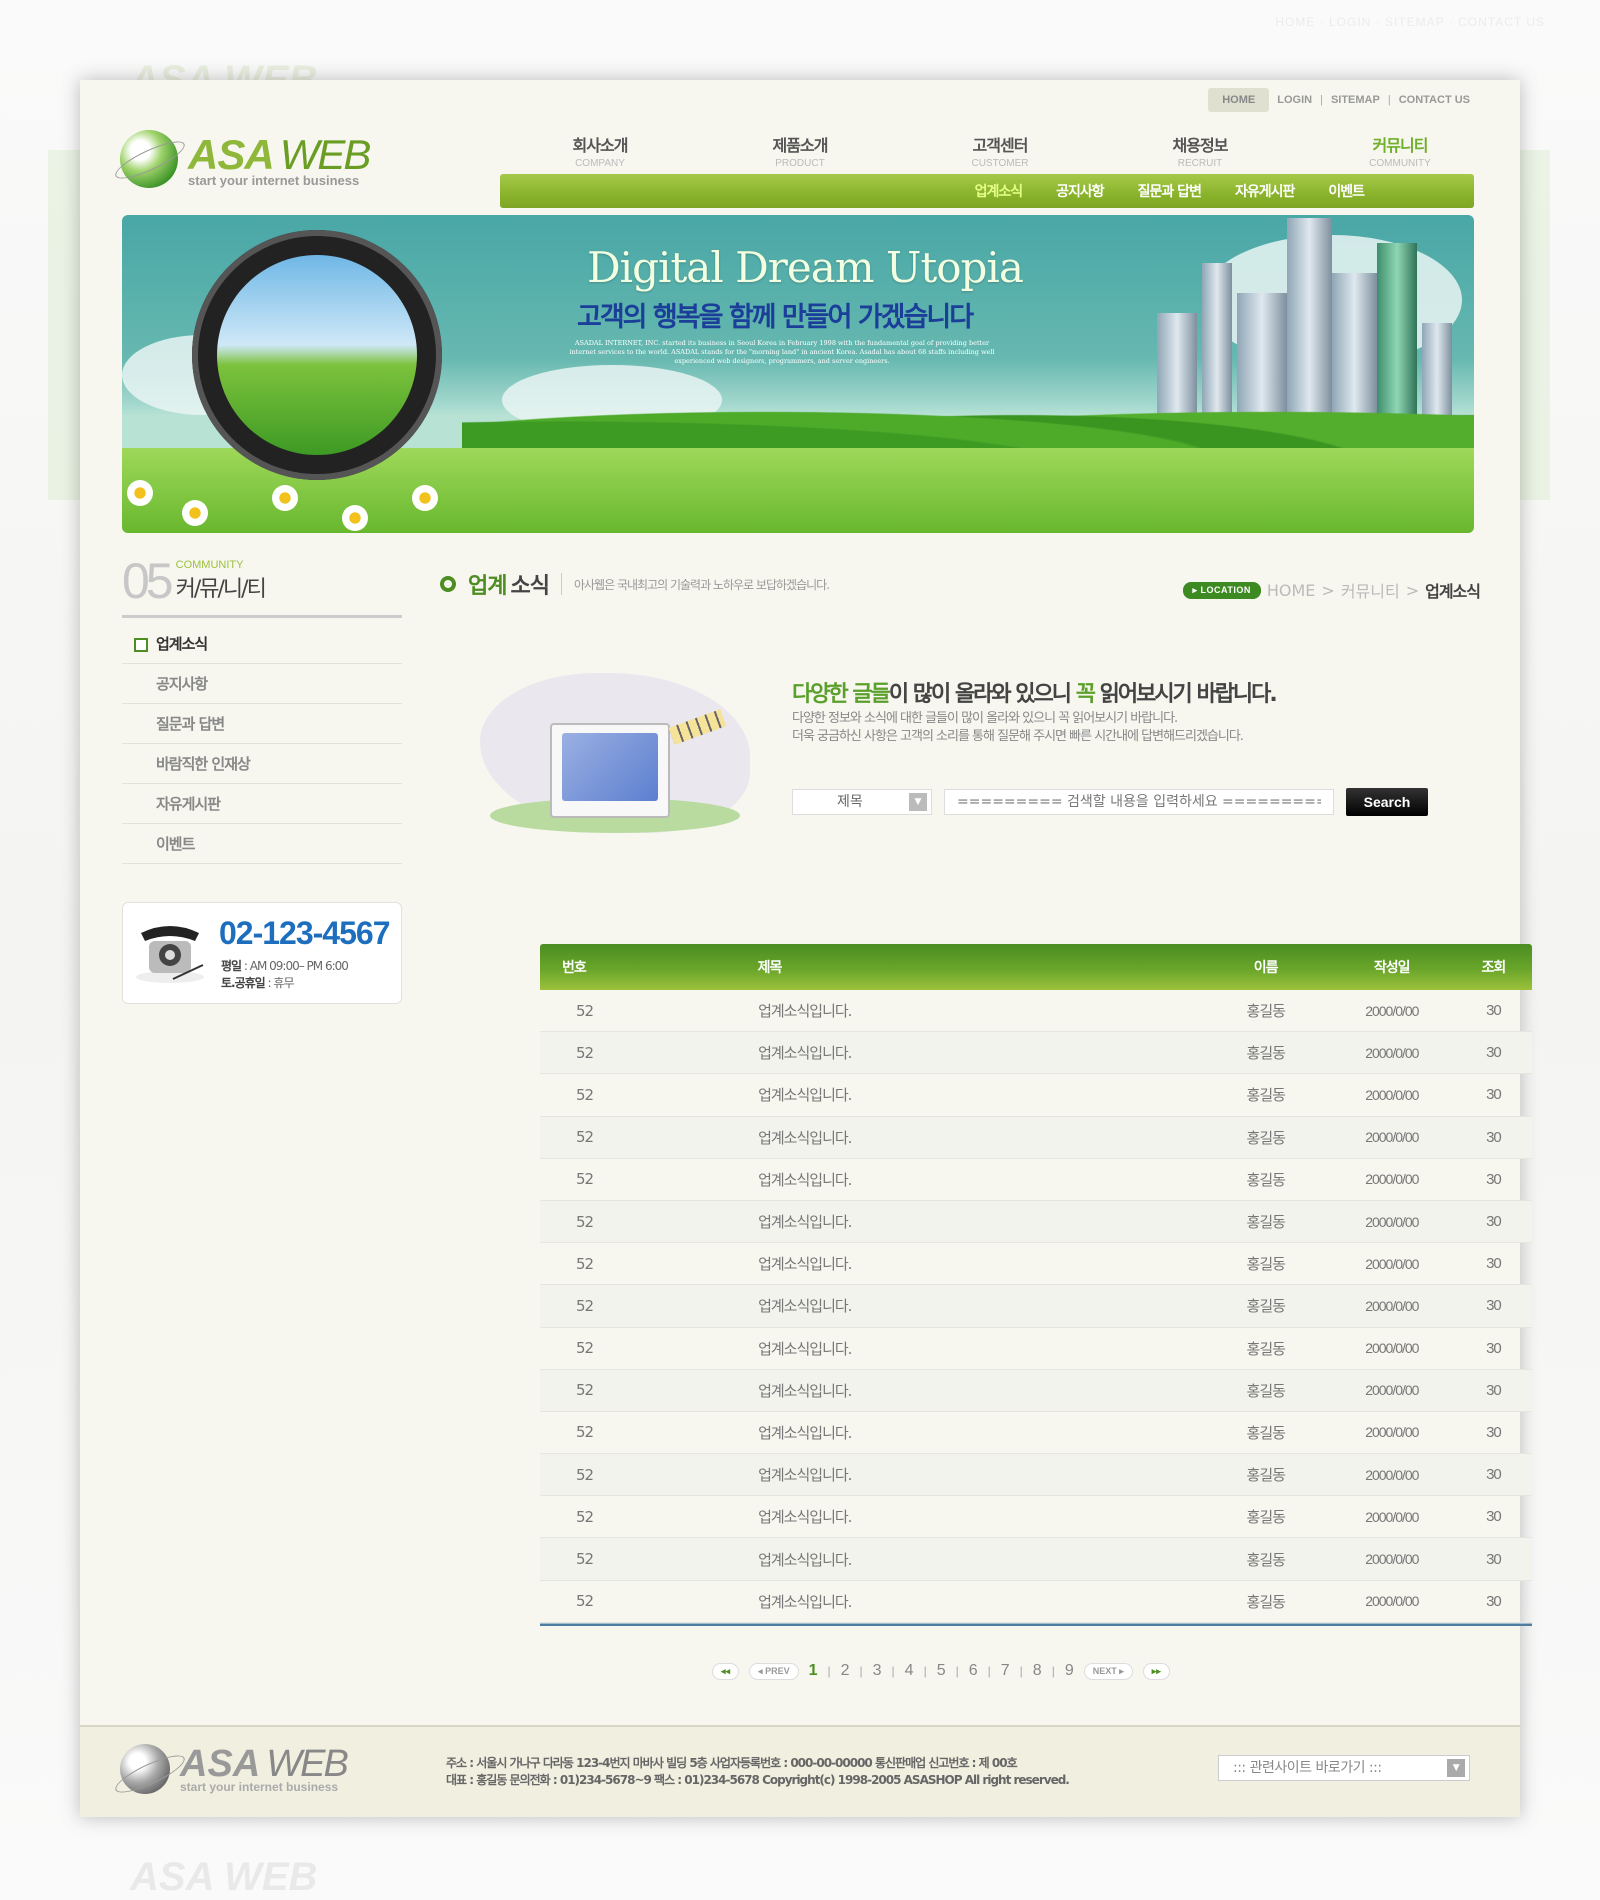 The image size is (1600, 1900). I want to click on location-badge: ▸ LOCATION, so click(1221, 590).